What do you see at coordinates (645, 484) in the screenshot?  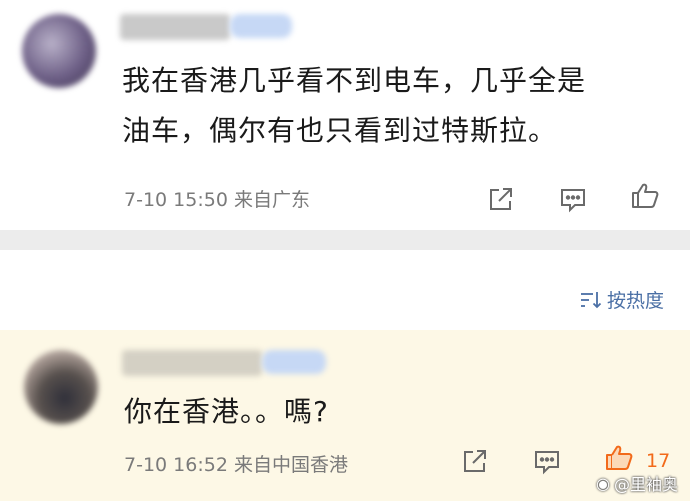 I see `watermark-text: @里袖奥` at bounding box center [645, 484].